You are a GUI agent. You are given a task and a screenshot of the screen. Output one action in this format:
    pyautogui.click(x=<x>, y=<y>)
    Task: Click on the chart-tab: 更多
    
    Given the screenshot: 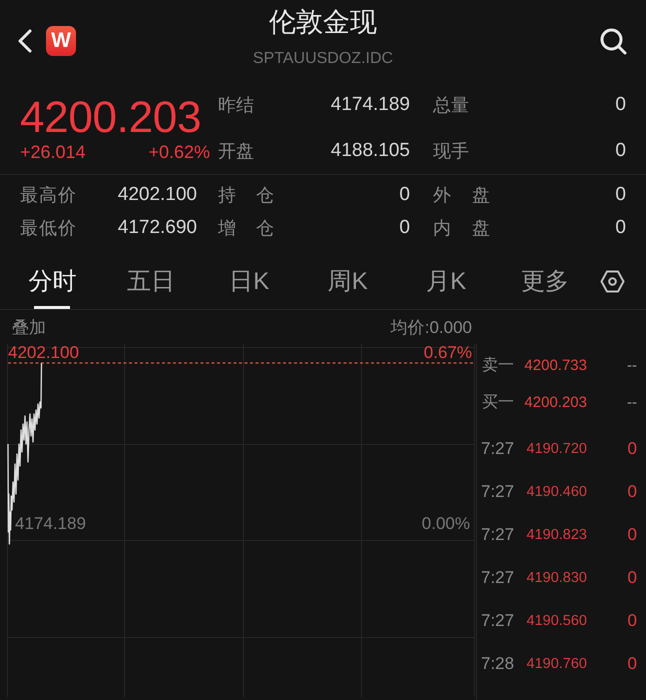 What is the action you would take?
    pyautogui.click(x=545, y=281)
    